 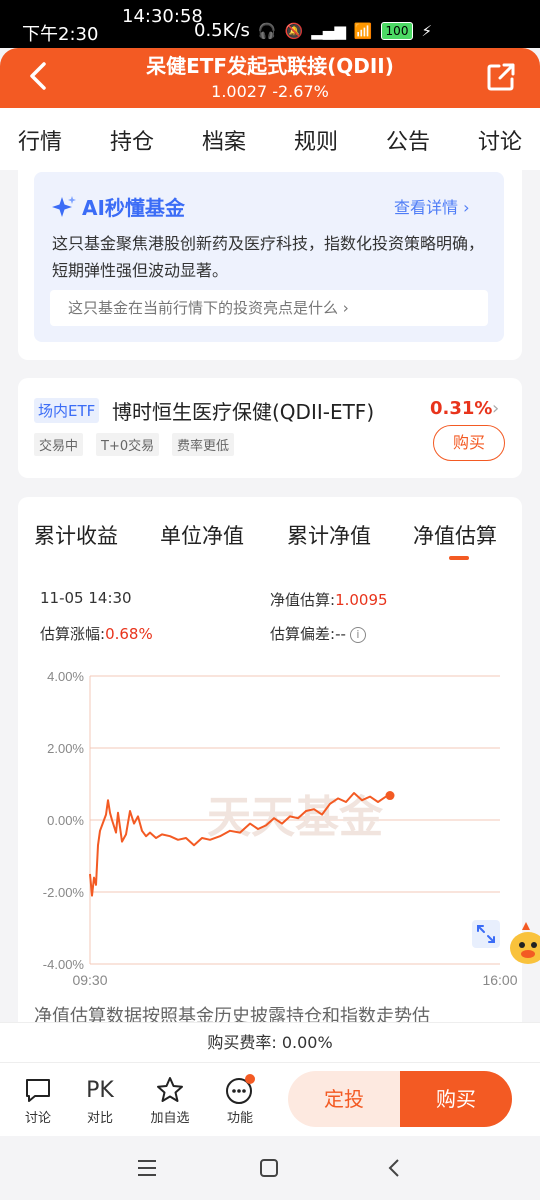 What do you see at coordinates (270, 1042) in the screenshot?
I see `purchase-fee: 购买费率: 0.00%` at bounding box center [270, 1042].